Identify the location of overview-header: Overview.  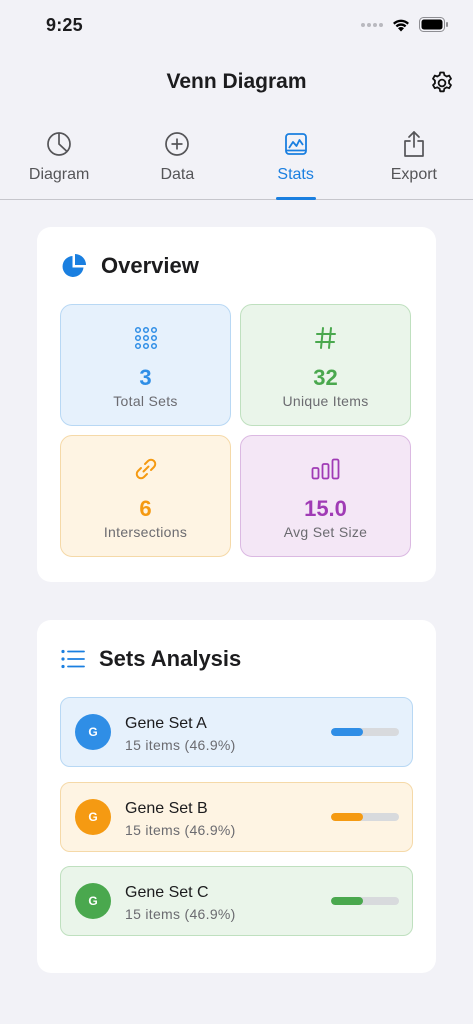
(130, 266).